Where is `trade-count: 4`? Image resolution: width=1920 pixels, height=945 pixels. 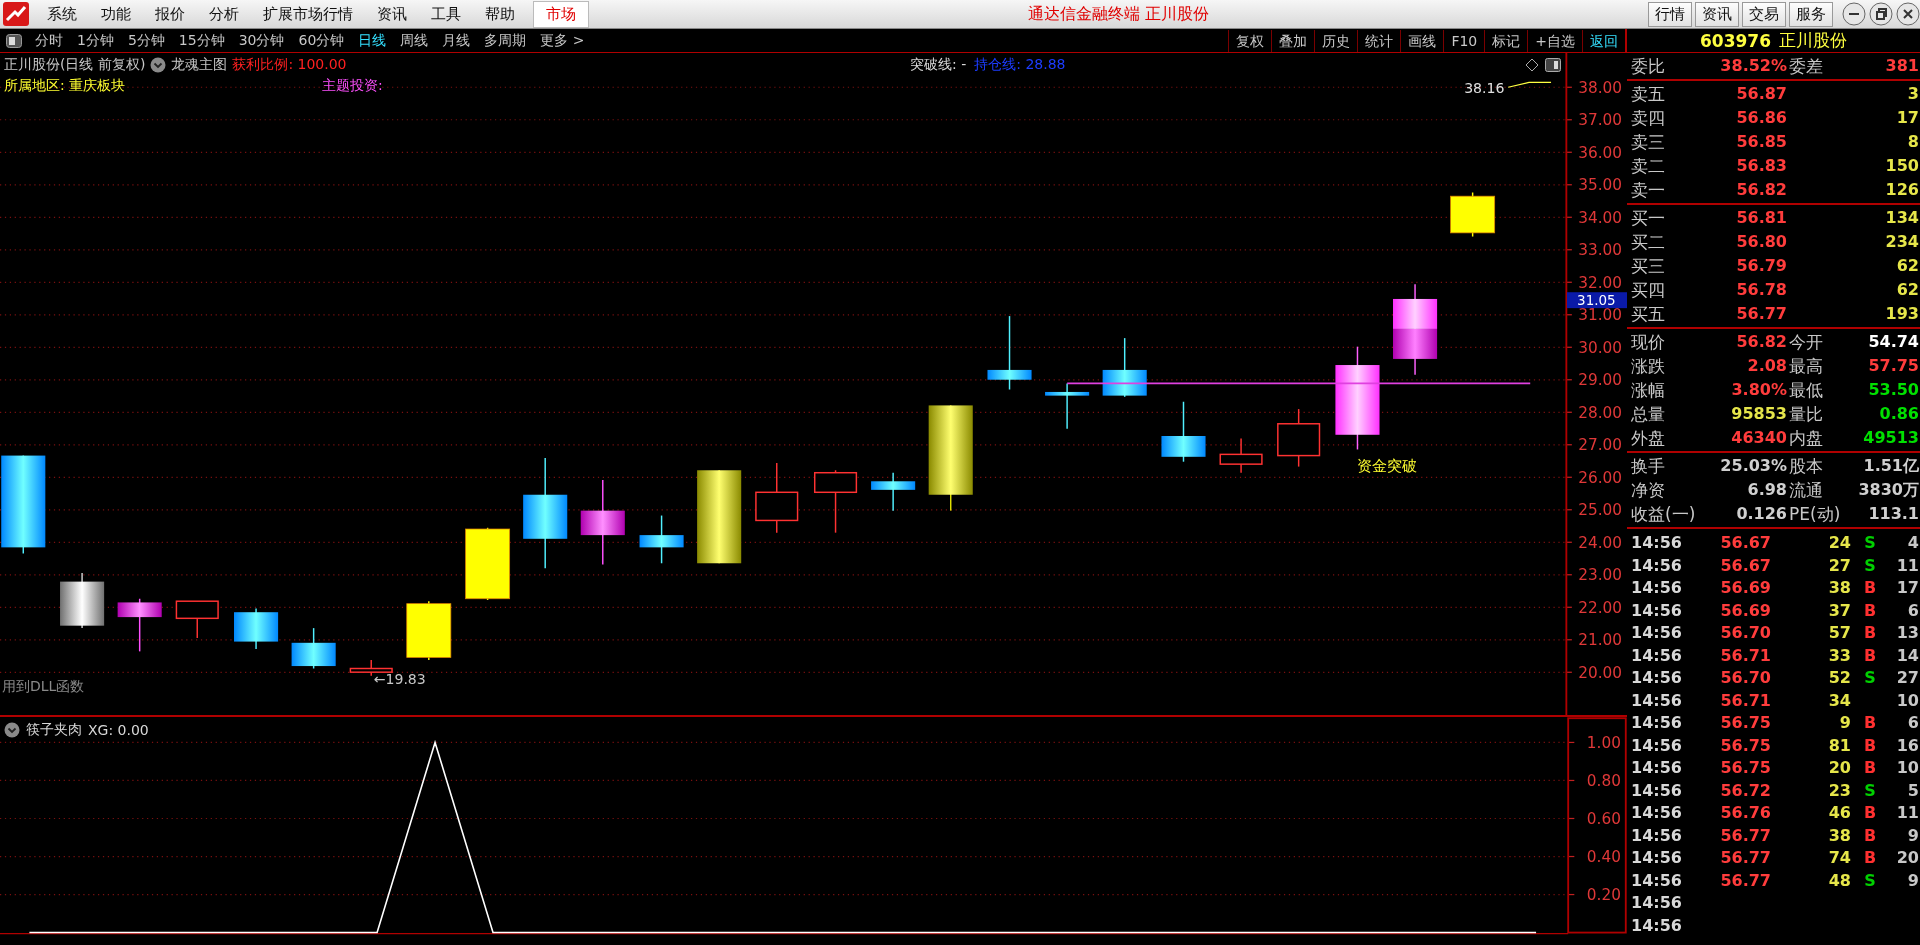
trade-count: 4 is located at coordinates (1912, 543).